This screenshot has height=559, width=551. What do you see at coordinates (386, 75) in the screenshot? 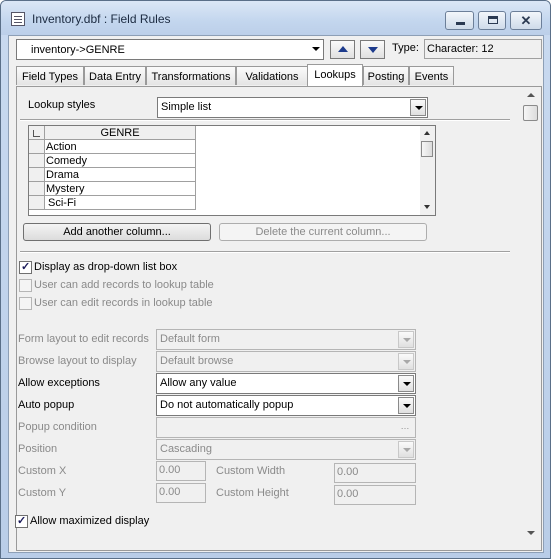
I see `tab-posting: Posting` at bounding box center [386, 75].